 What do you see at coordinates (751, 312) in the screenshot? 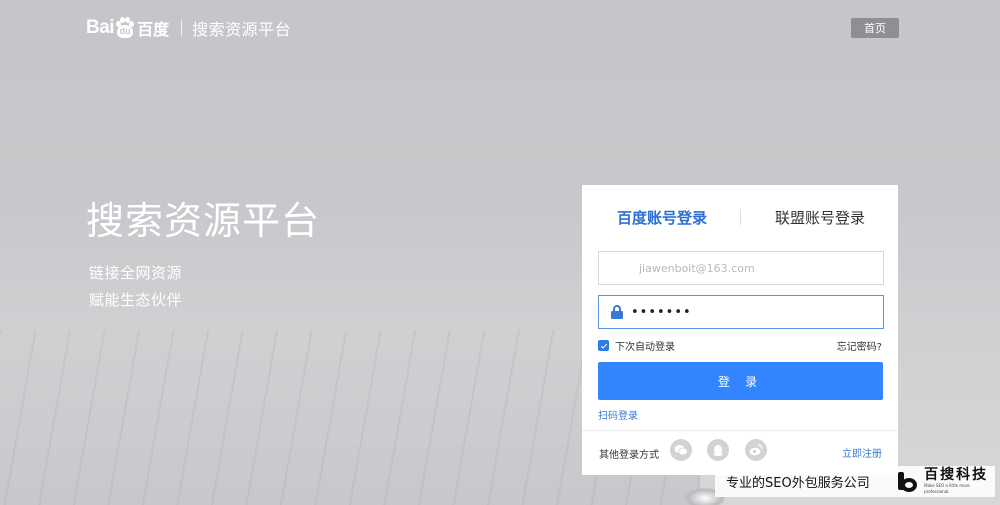
I see `password-input` at bounding box center [751, 312].